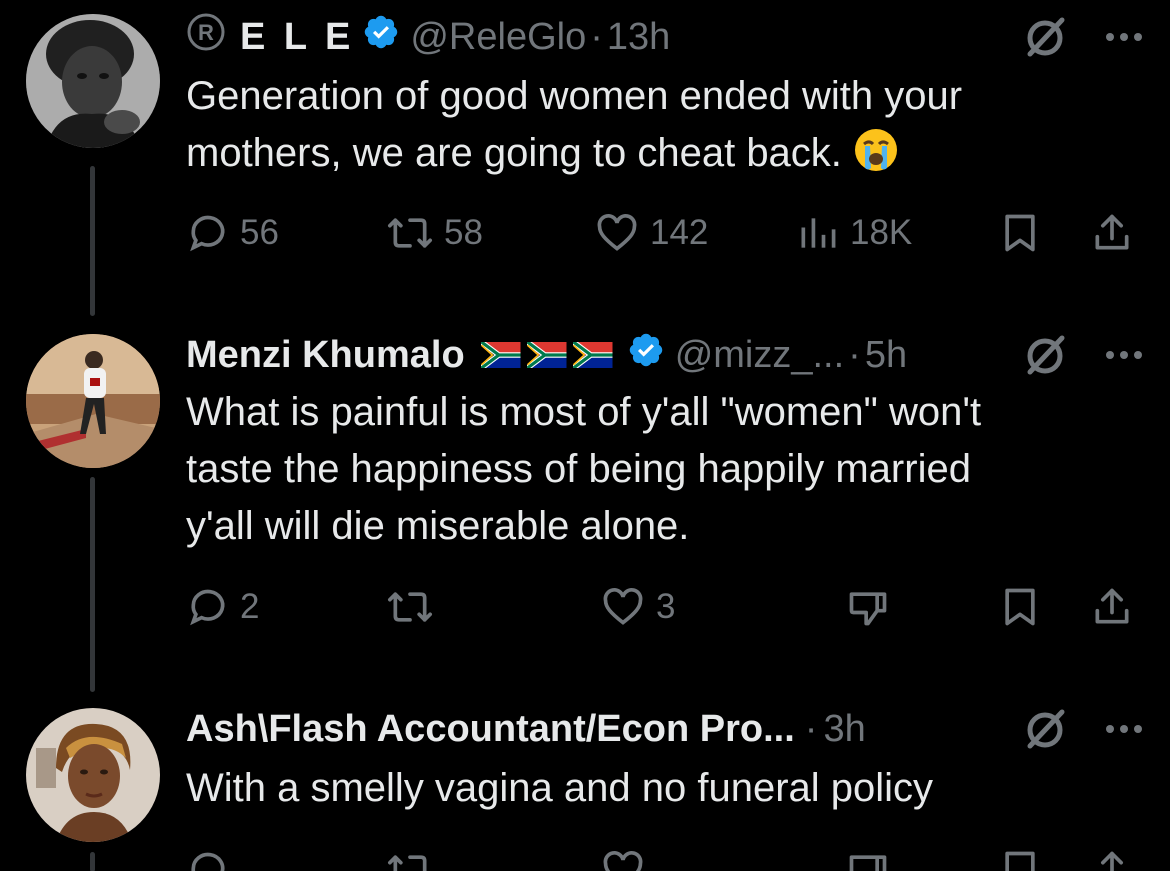 This screenshot has width=1170, height=871. Describe the element at coordinates (434, 233) in the screenshot. I see `repost-button: 58` at that location.